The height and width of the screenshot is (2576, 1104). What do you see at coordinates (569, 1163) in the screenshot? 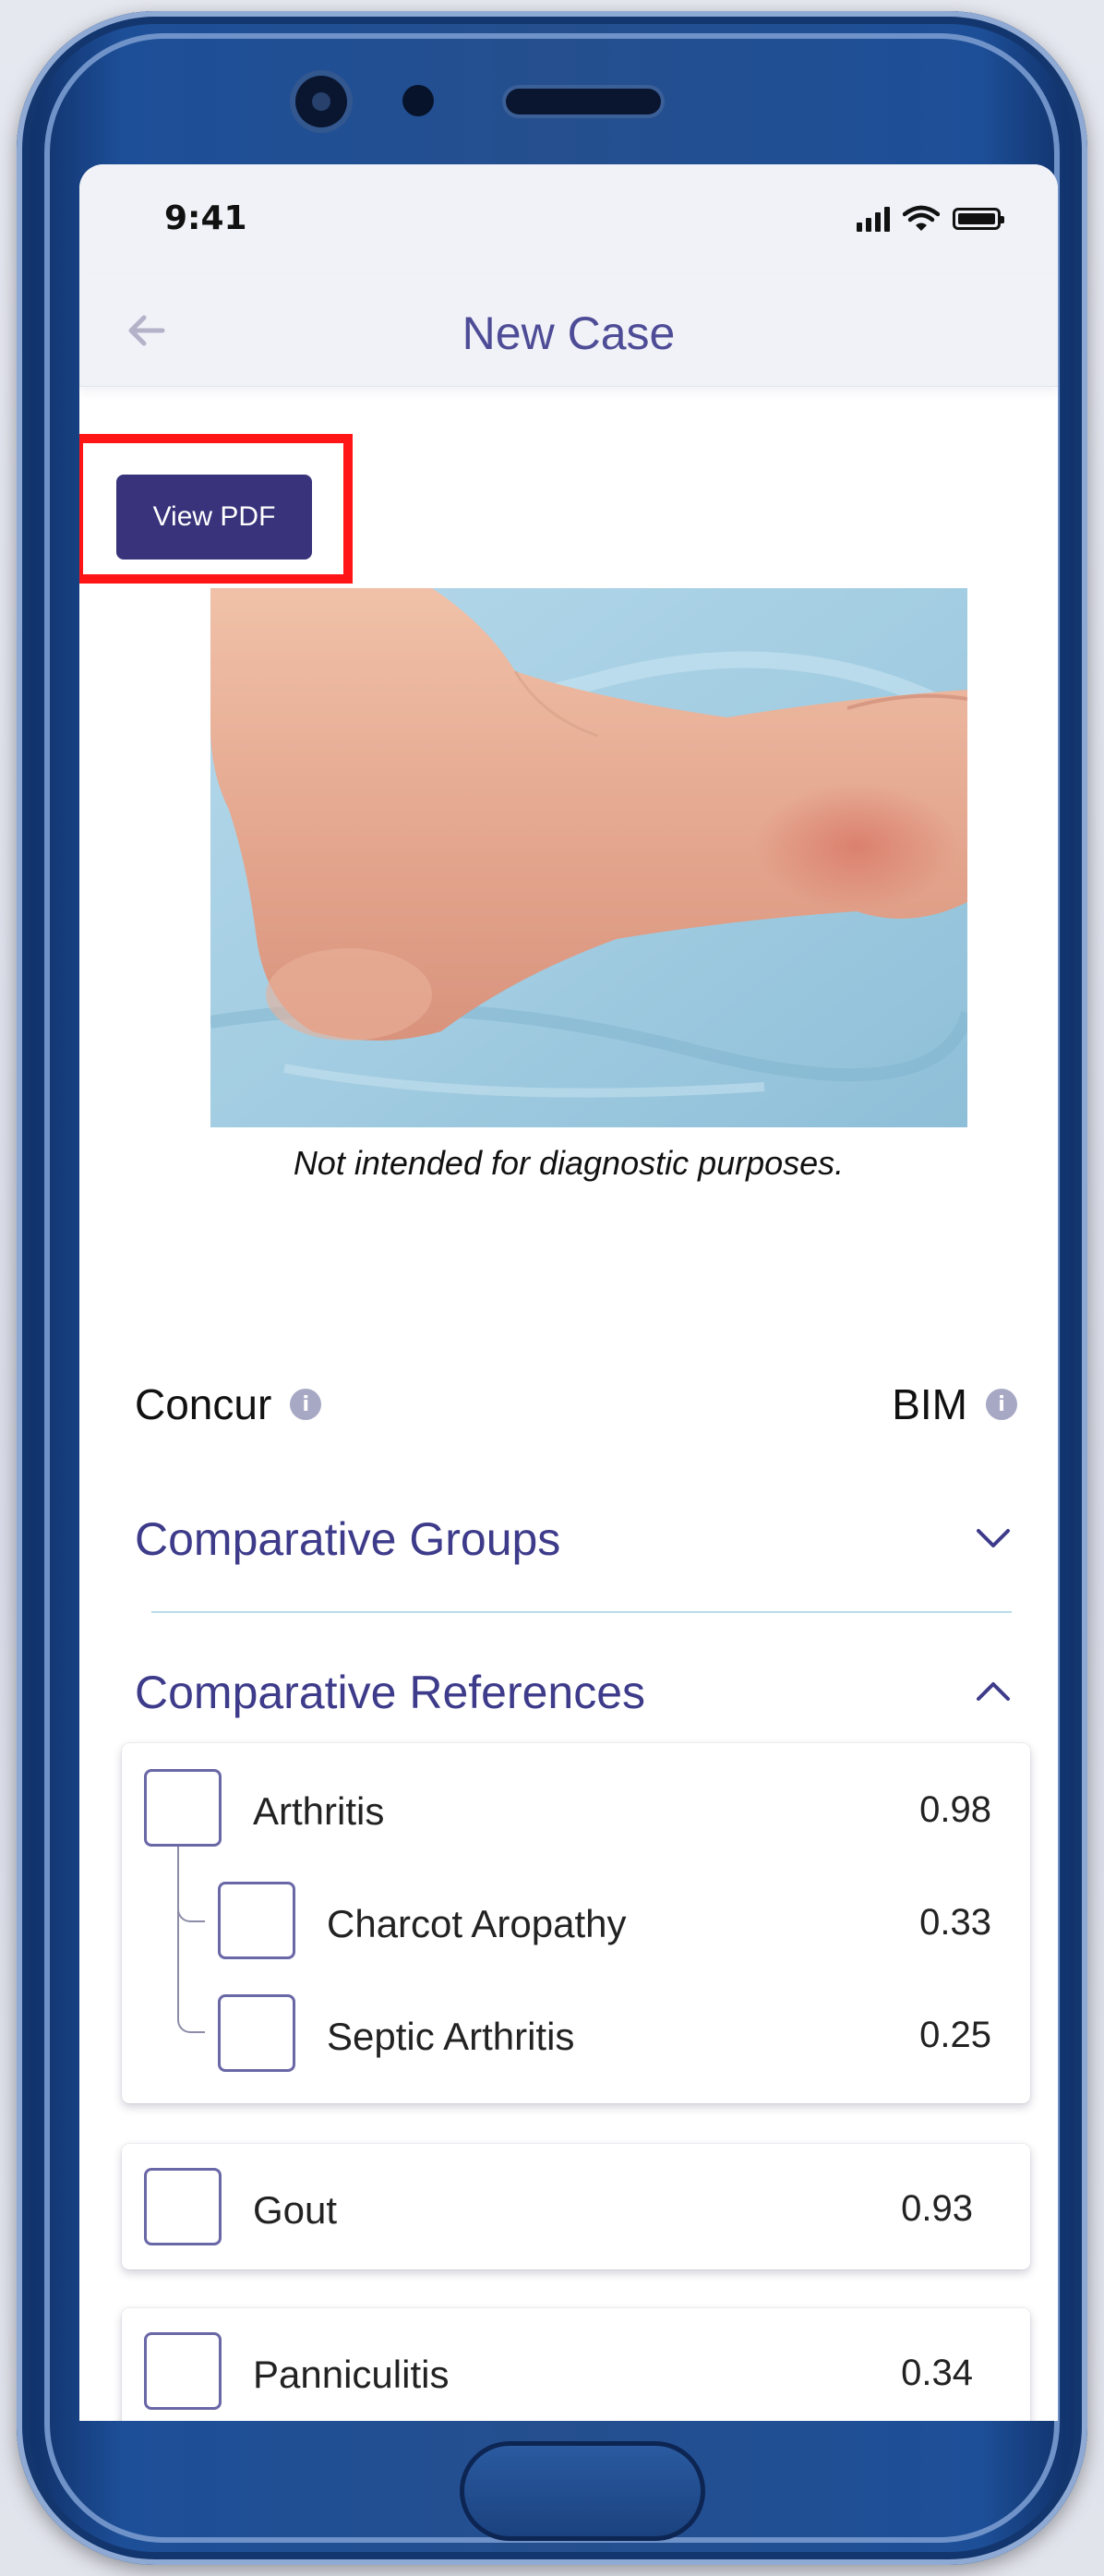
I see `disclaimer-text: Not intended for diagnostic purposes.` at bounding box center [569, 1163].